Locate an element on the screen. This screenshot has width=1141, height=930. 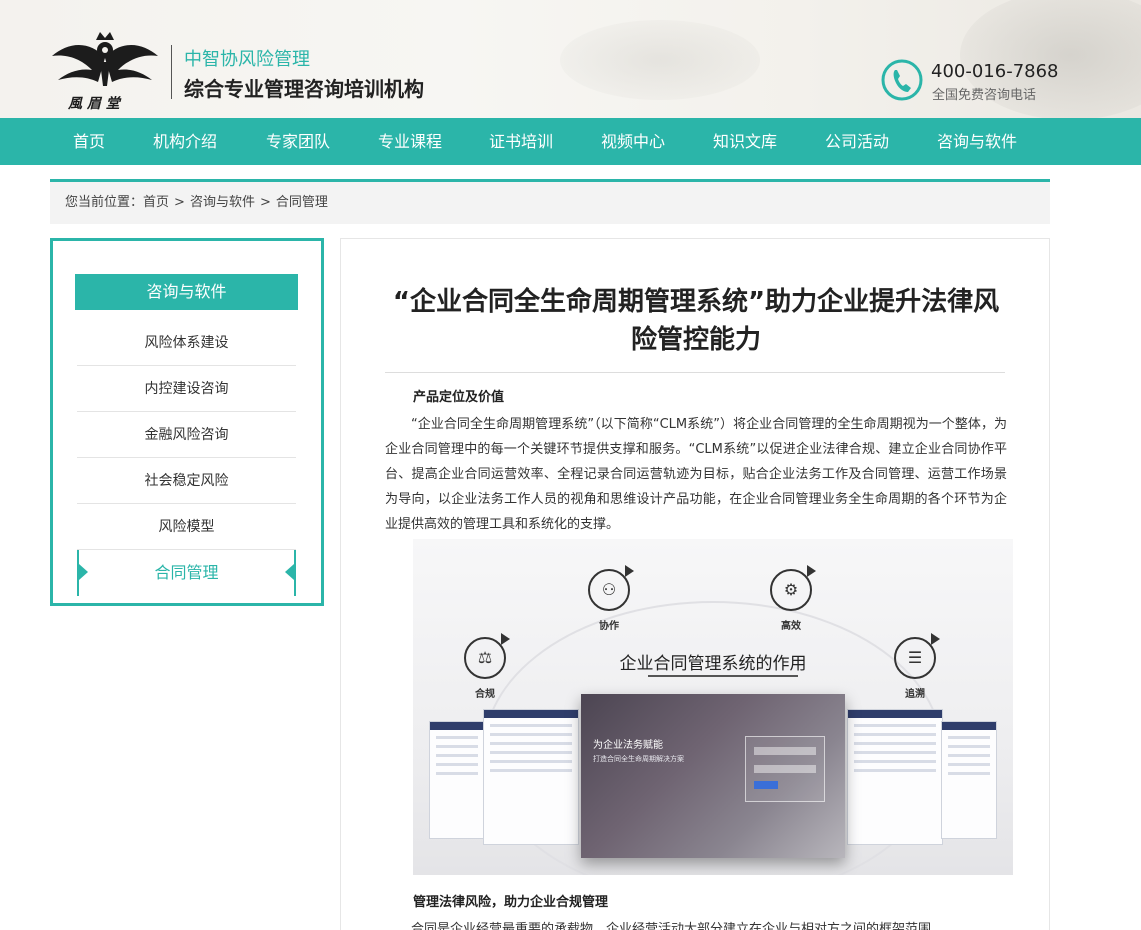
nav-item-experts: 专家团队 is located at coordinates (298, 141).